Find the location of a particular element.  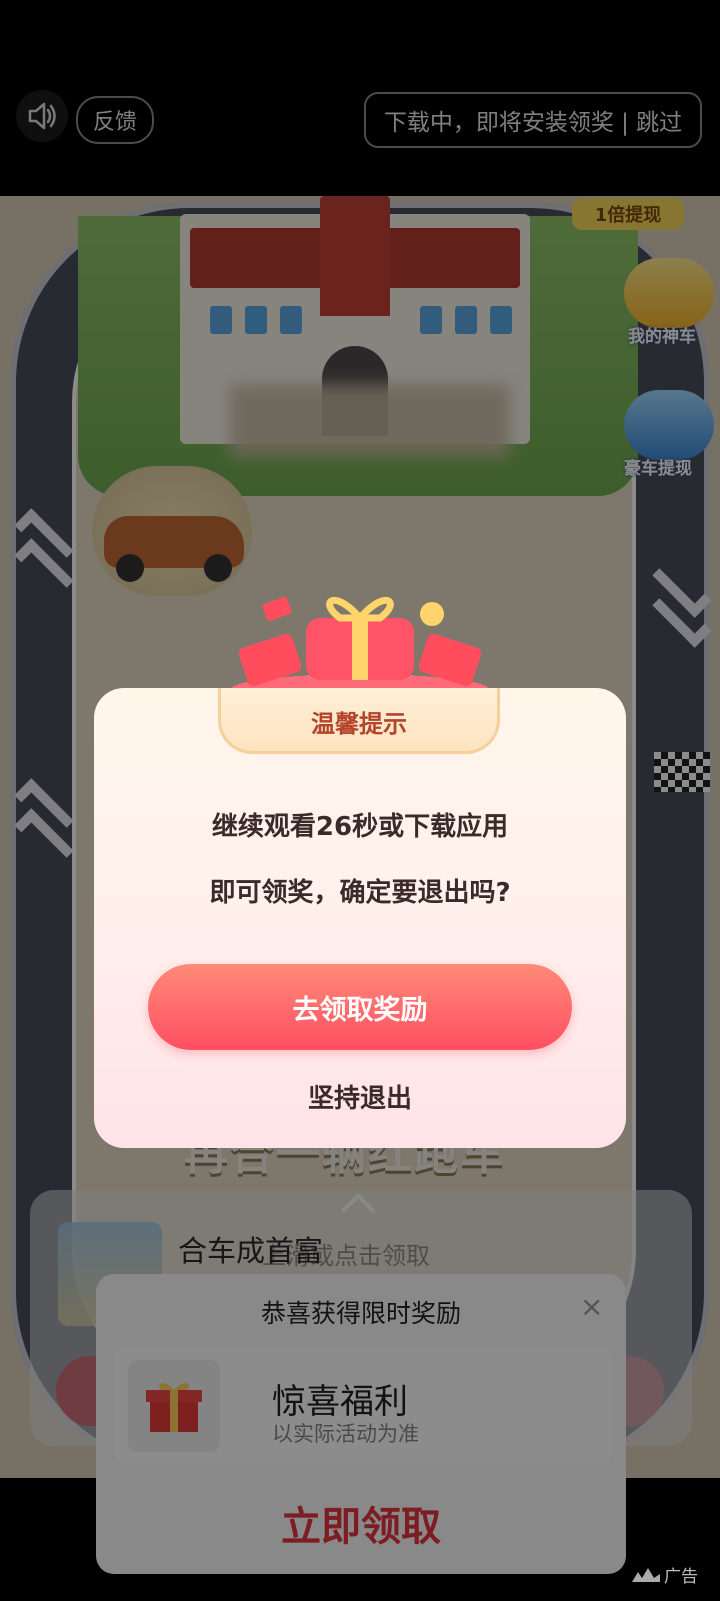

ad-badge: 广告 is located at coordinates (665, 1574).